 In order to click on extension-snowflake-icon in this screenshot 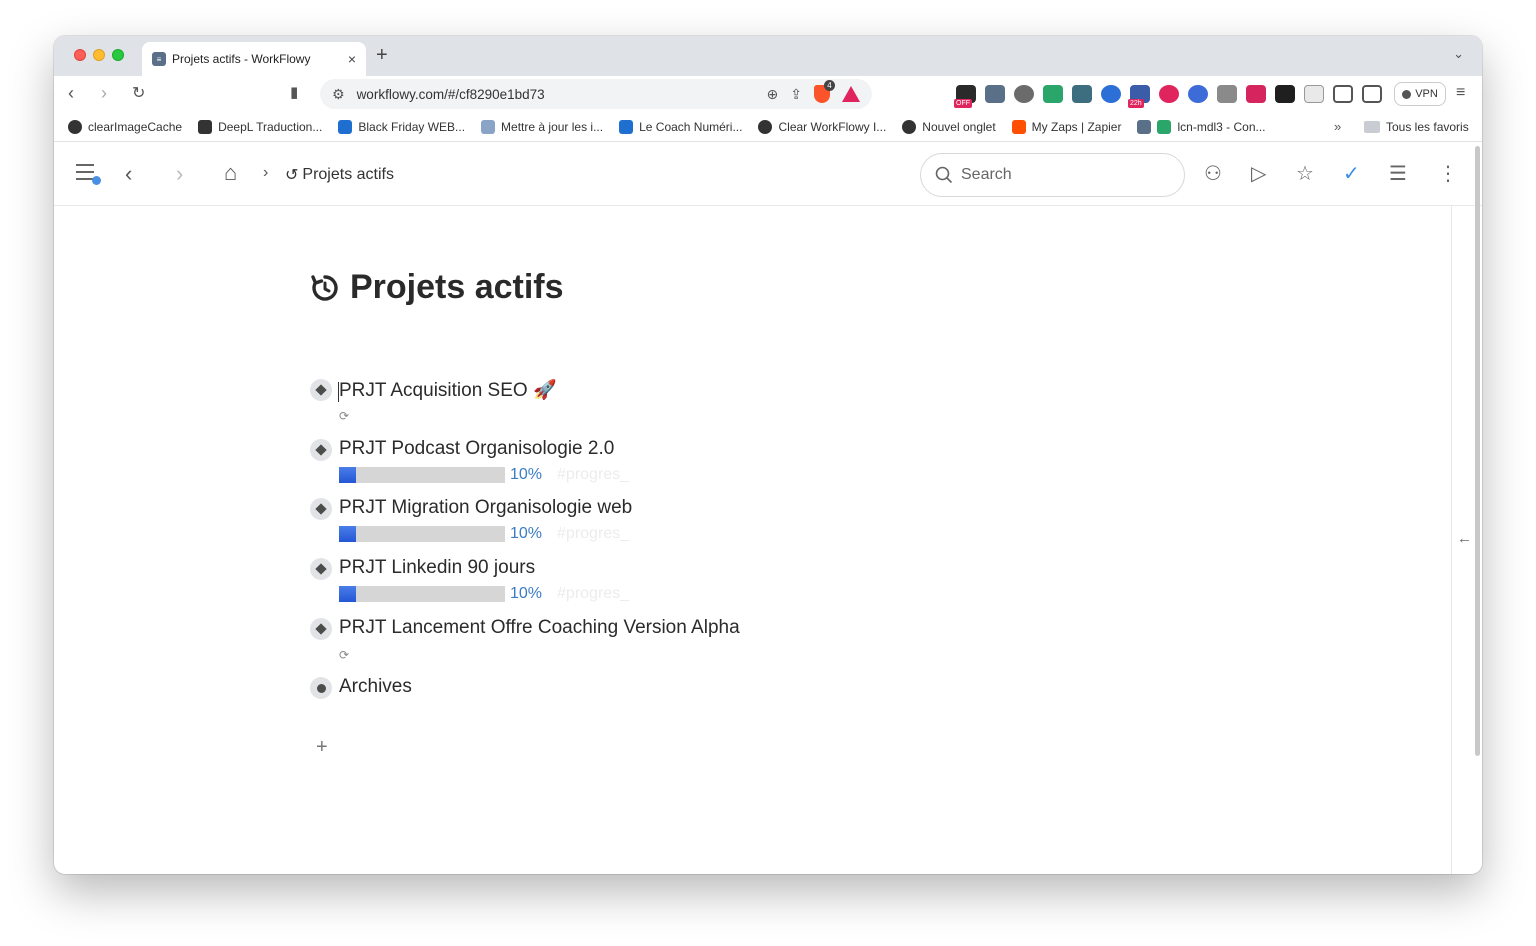, I will do `click(1198, 94)`.